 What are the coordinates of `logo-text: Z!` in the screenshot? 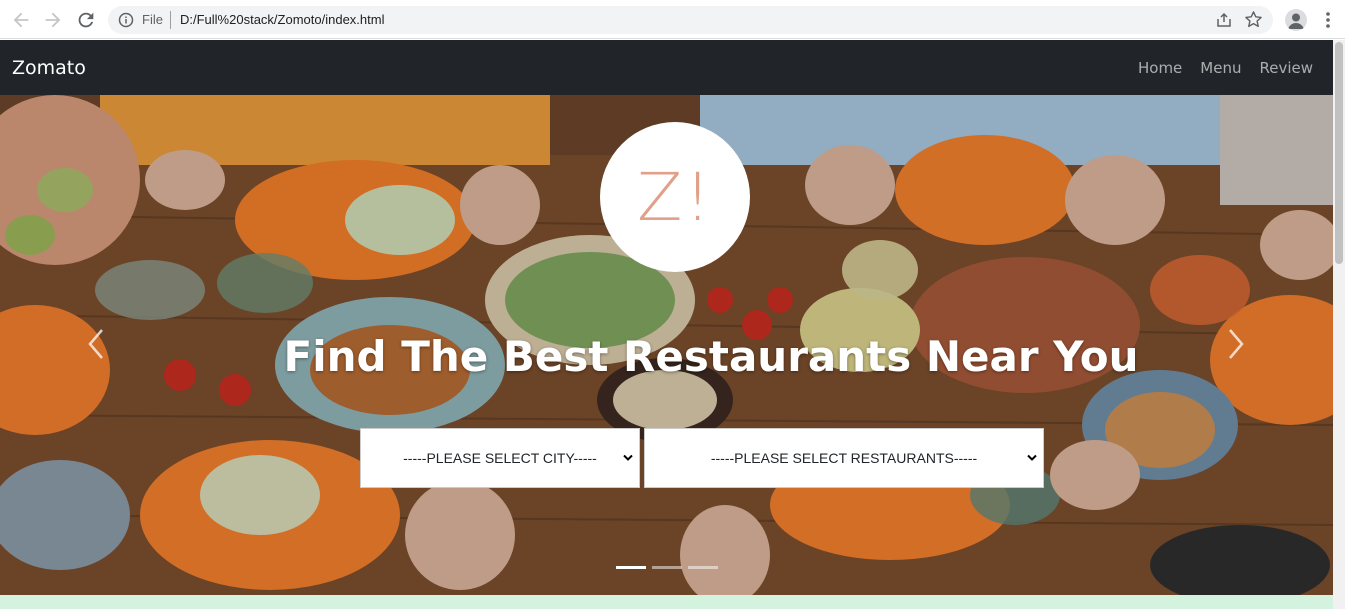 It's located at (675, 197).